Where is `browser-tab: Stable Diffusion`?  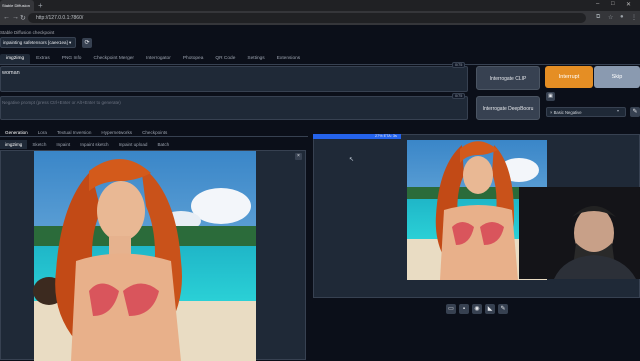 browser-tab: Stable Diffusion is located at coordinates (17, 5).